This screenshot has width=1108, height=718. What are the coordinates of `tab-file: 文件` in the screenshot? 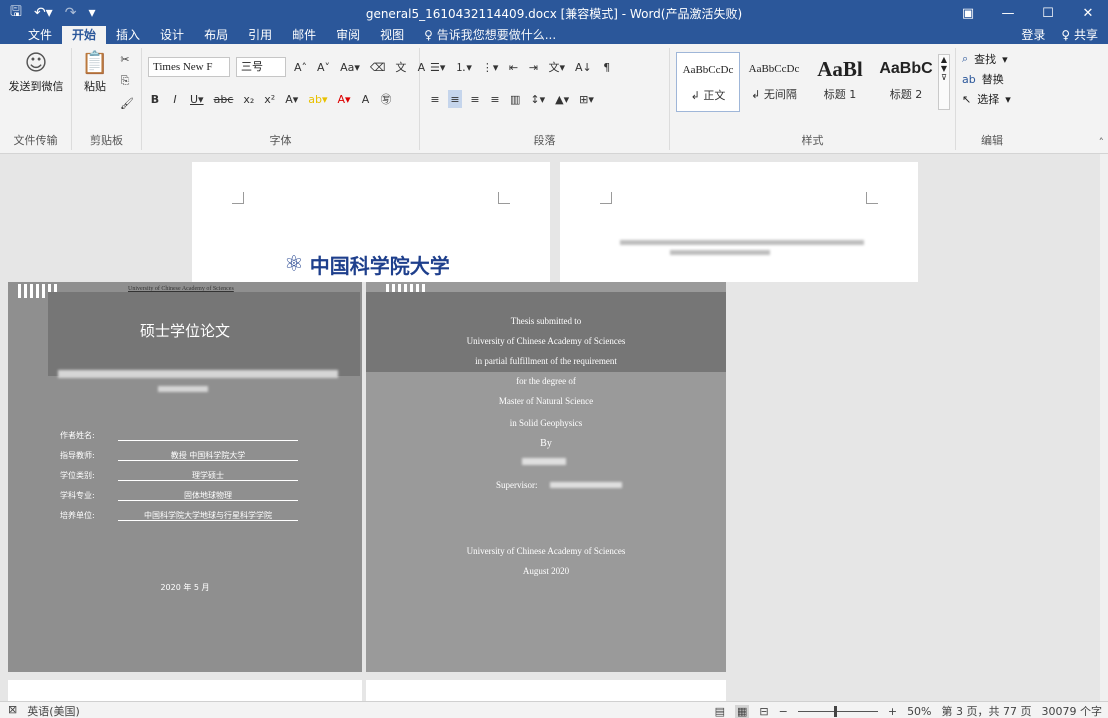 It's located at (40, 35).